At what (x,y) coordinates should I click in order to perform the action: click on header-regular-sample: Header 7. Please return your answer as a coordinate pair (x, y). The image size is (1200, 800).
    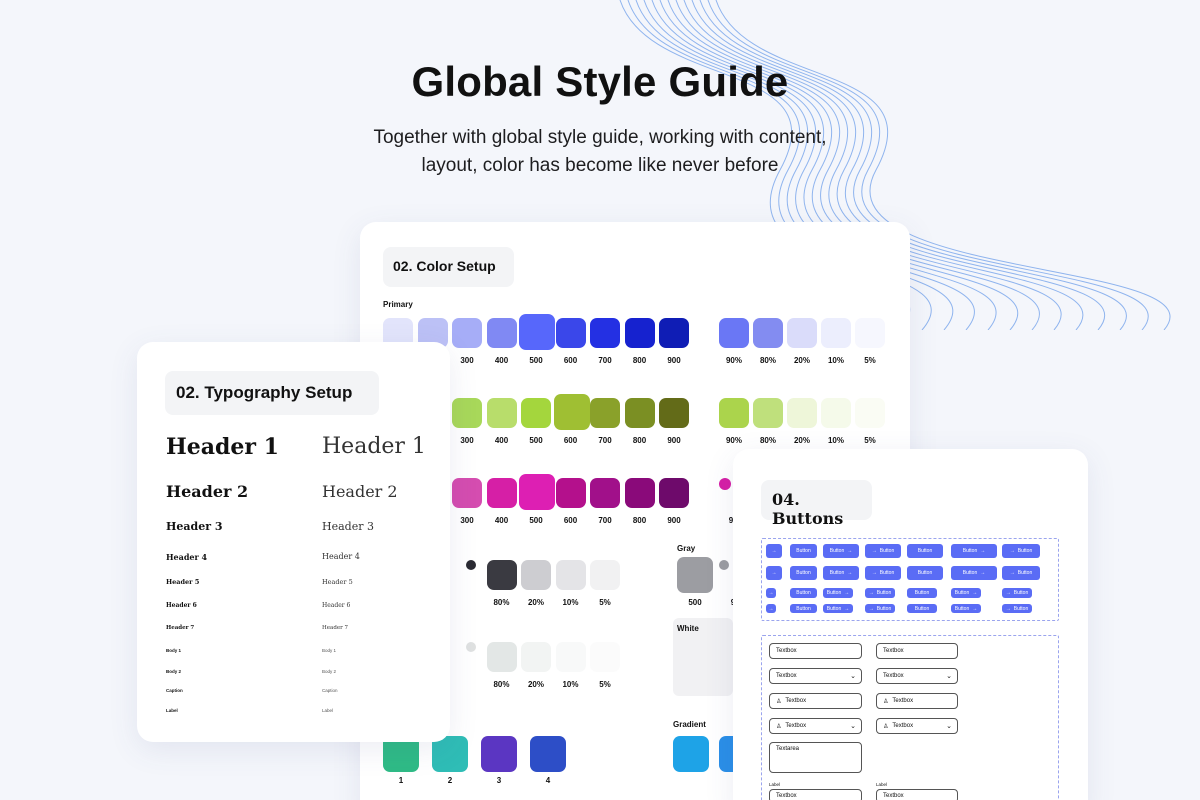
    Looking at the image, I should click on (335, 628).